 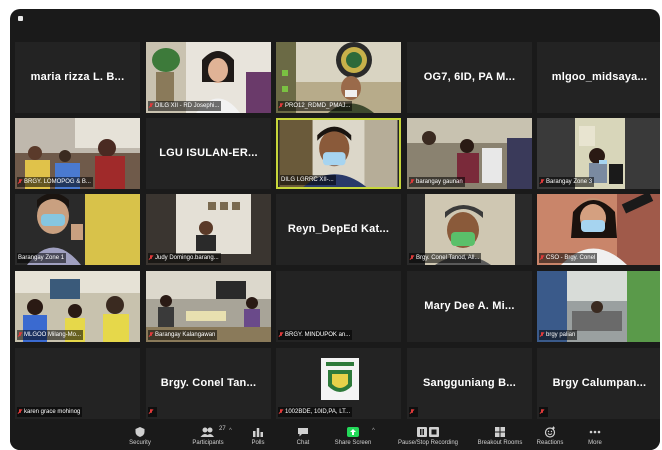 What do you see at coordinates (469, 153) in the screenshot?
I see `participant-tile: barangay gaunan` at bounding box center [469, 153].